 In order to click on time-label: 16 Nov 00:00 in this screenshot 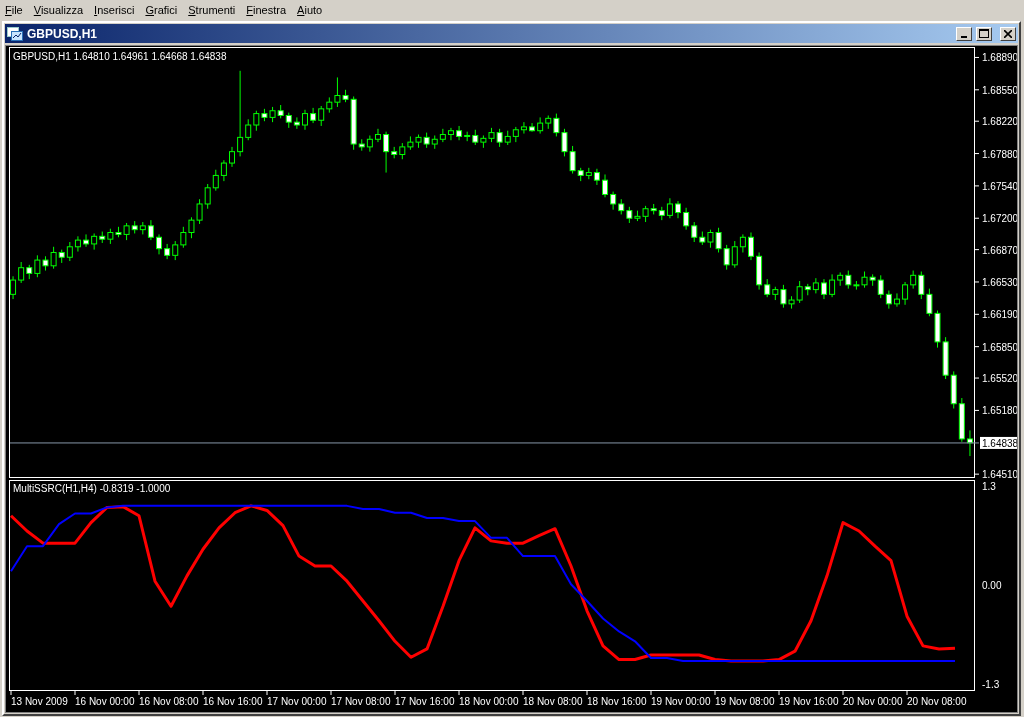, I will do `click(105, 701)`.